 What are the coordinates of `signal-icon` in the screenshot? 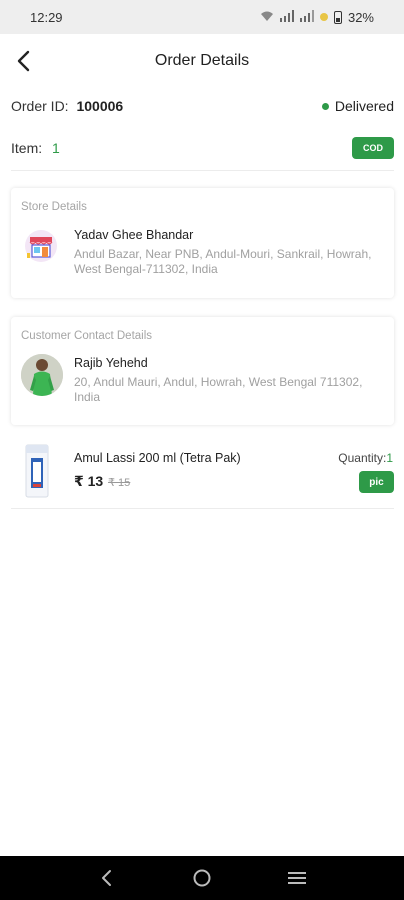 It's located at (286, 17).